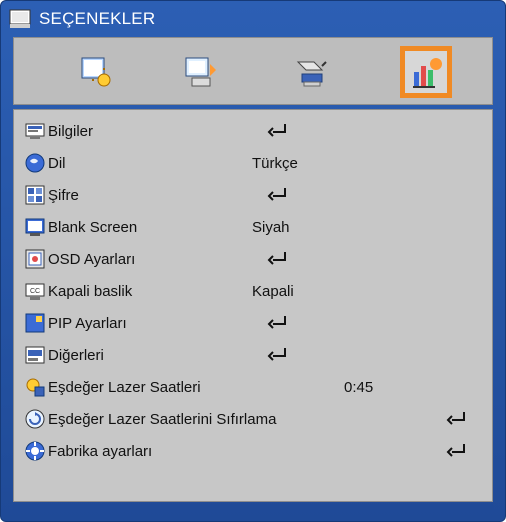  I want to click on tab-options, so click(426, 72).